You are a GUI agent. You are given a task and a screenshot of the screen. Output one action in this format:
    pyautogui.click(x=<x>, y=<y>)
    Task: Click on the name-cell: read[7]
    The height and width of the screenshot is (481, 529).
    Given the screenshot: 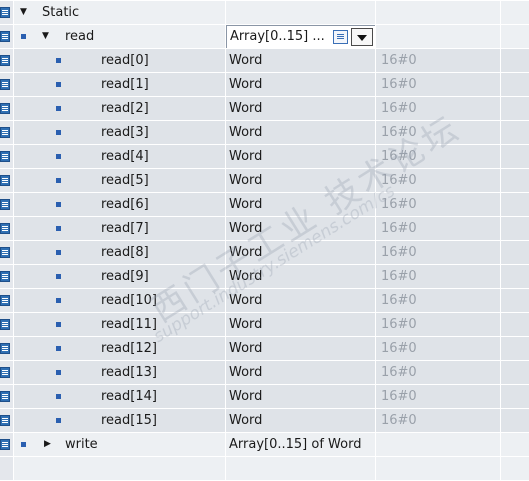 What is the action you would take?
    pyautogui.click(x=120, y=229)
    